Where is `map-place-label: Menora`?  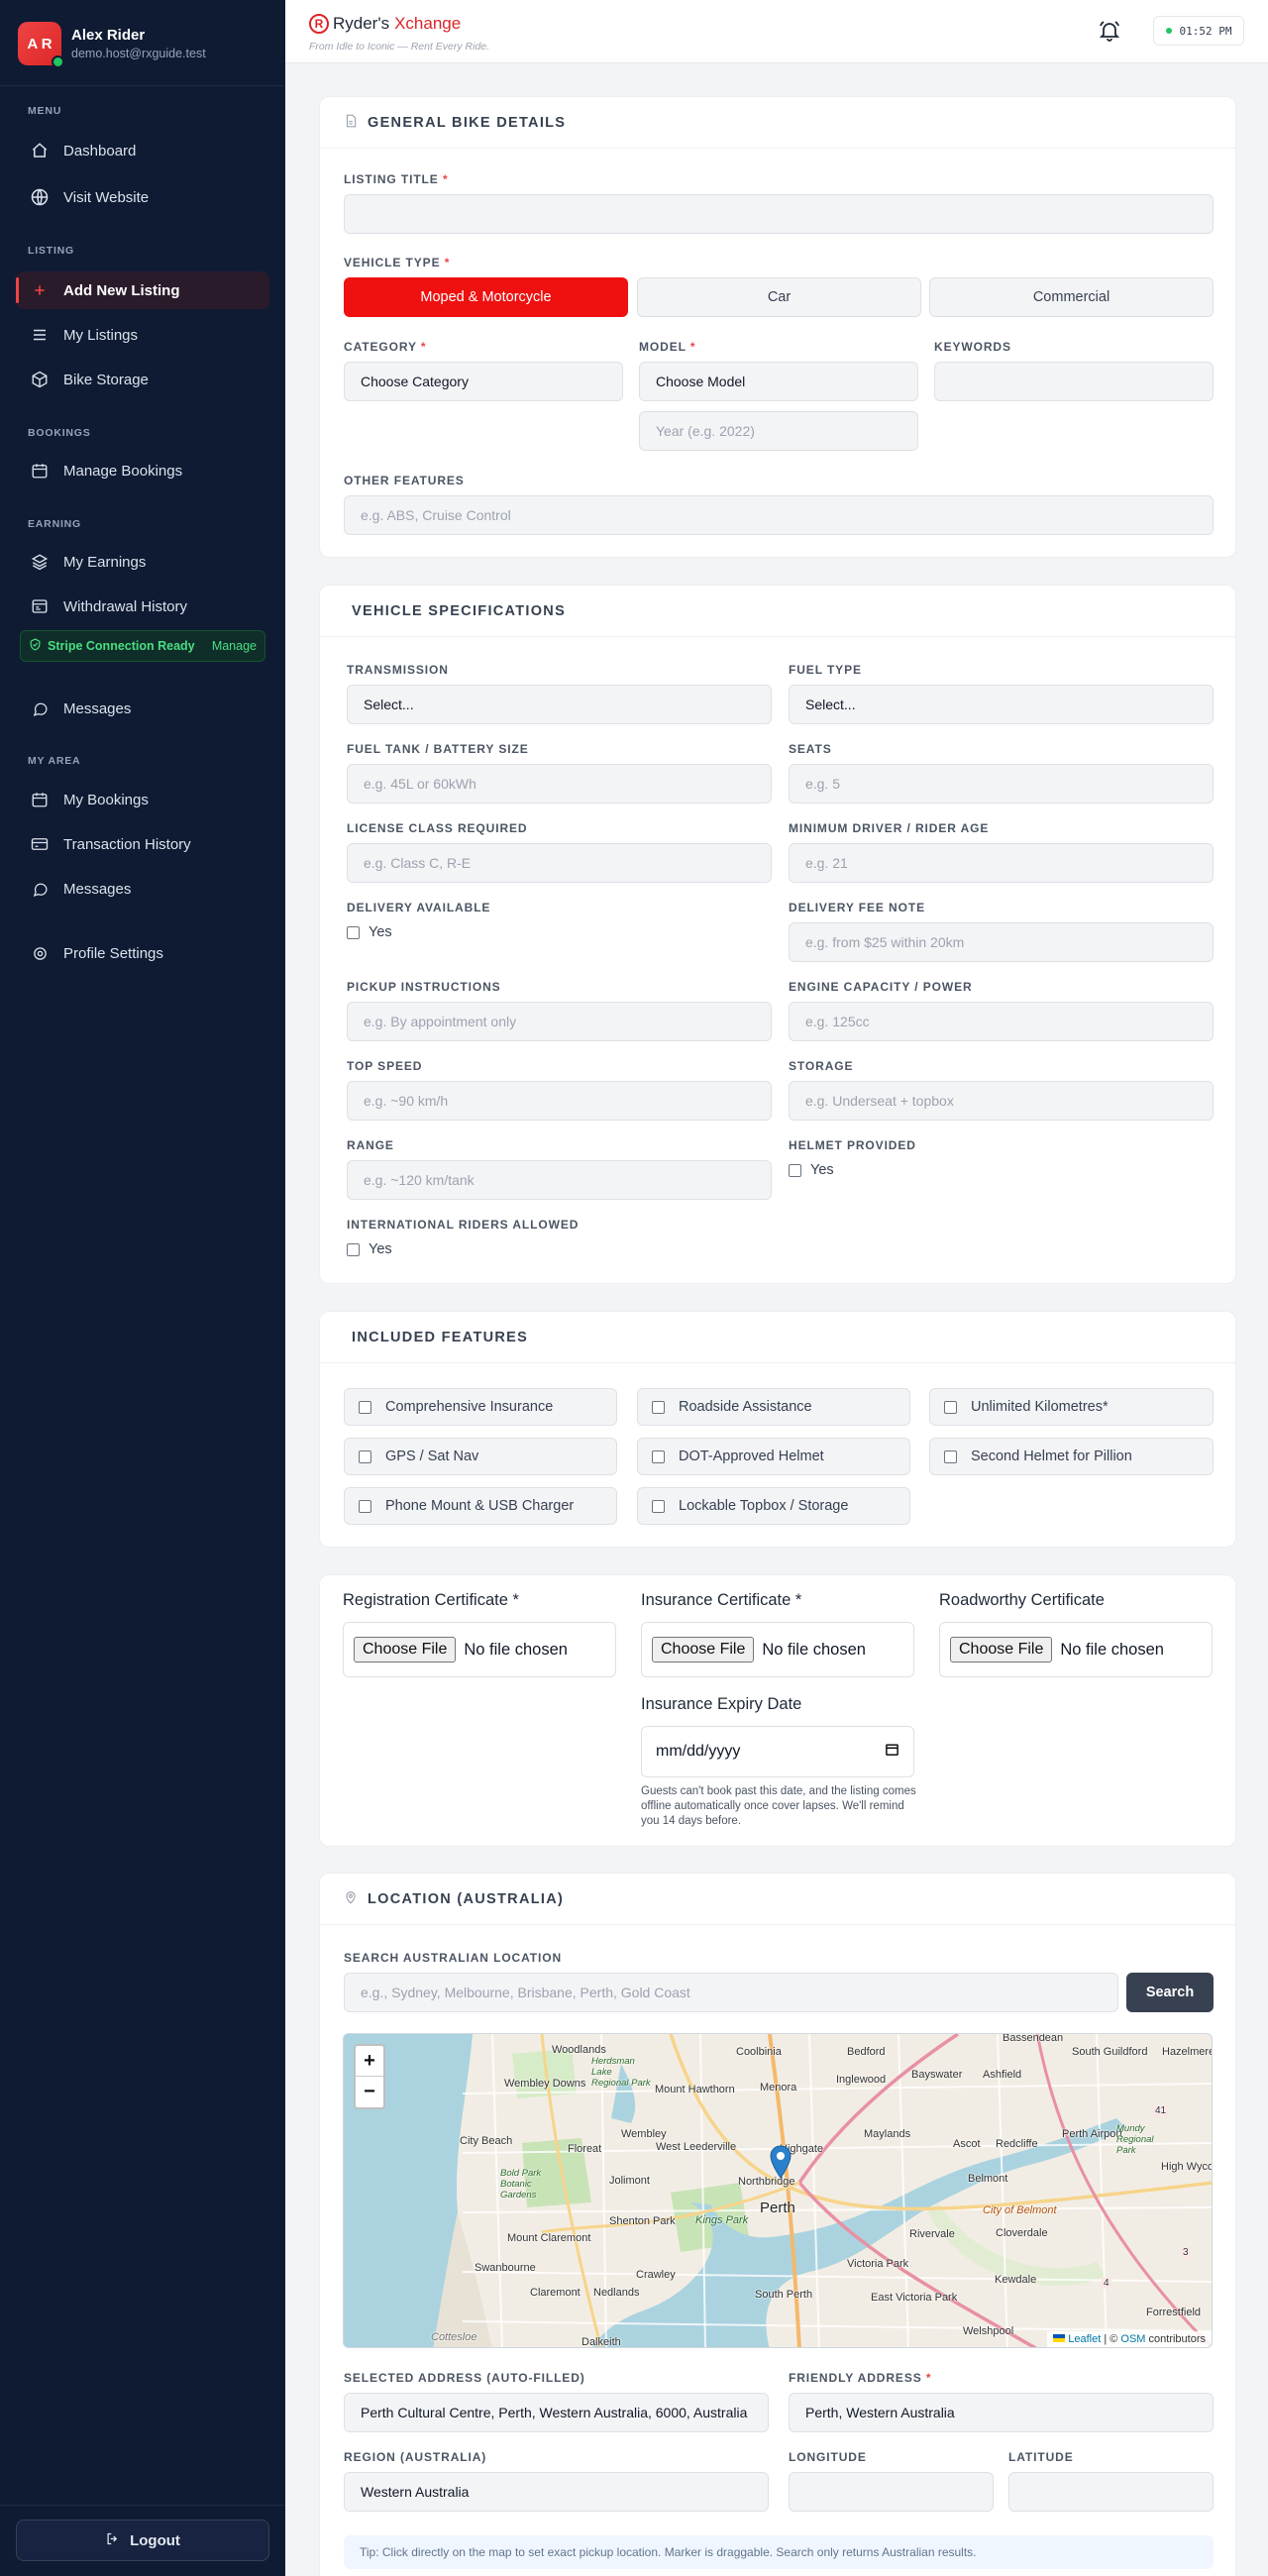 map-place-label: Menora is located at coordinates (778, 2087).